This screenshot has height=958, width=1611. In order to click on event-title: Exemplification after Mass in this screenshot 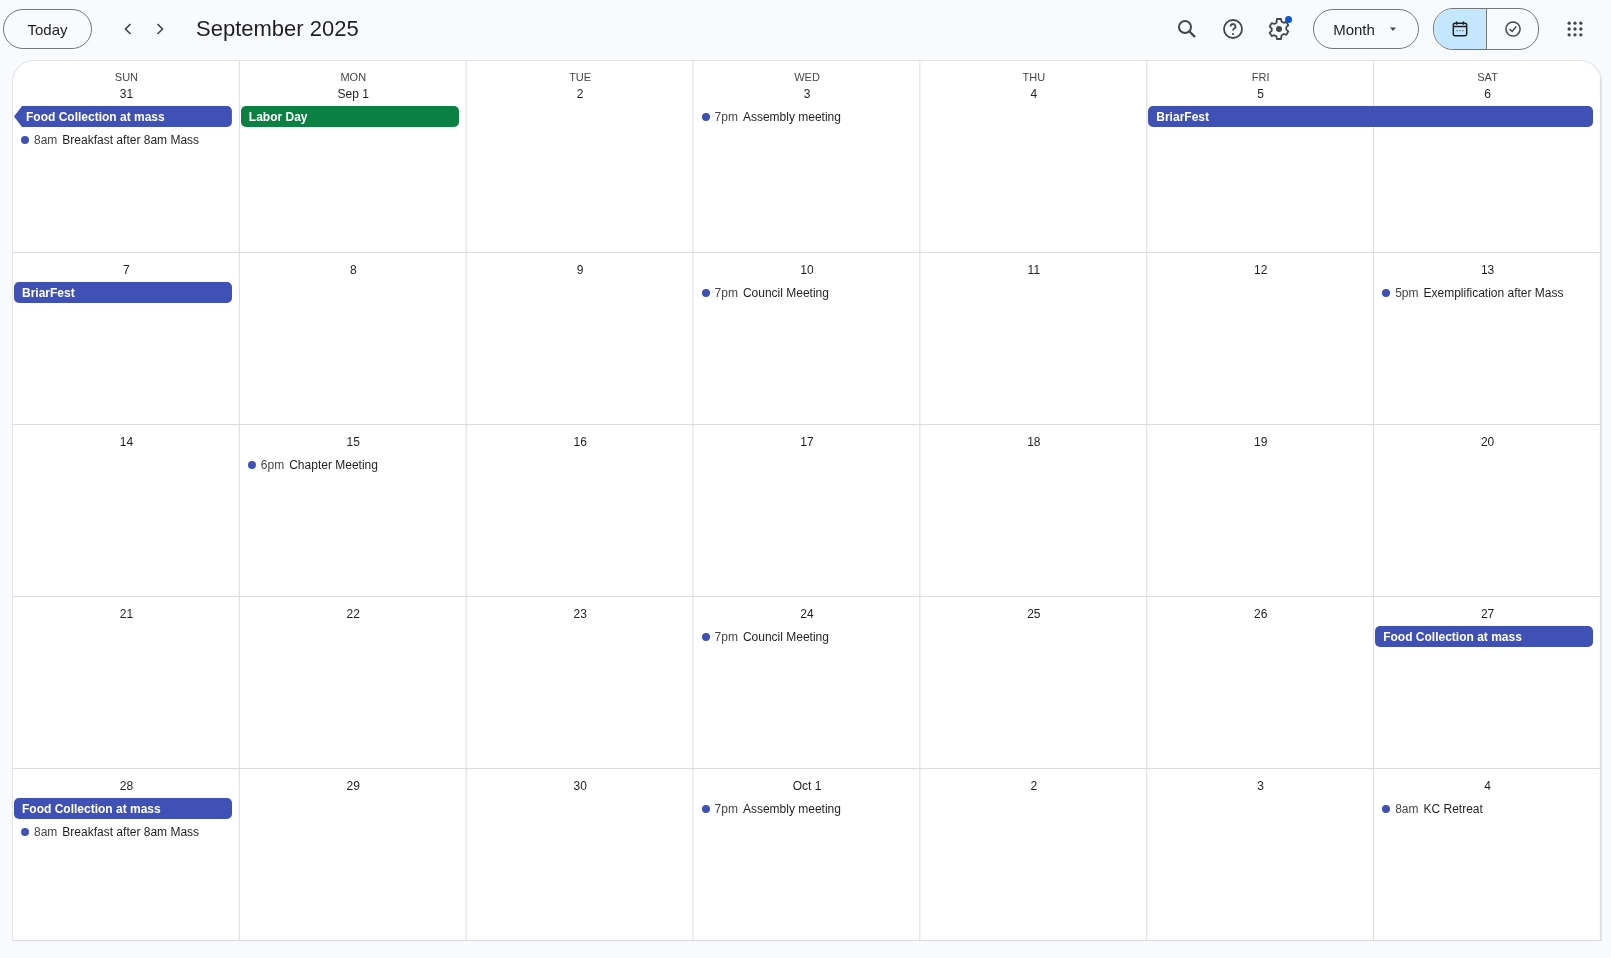, I will do `click(1493, 292)`.